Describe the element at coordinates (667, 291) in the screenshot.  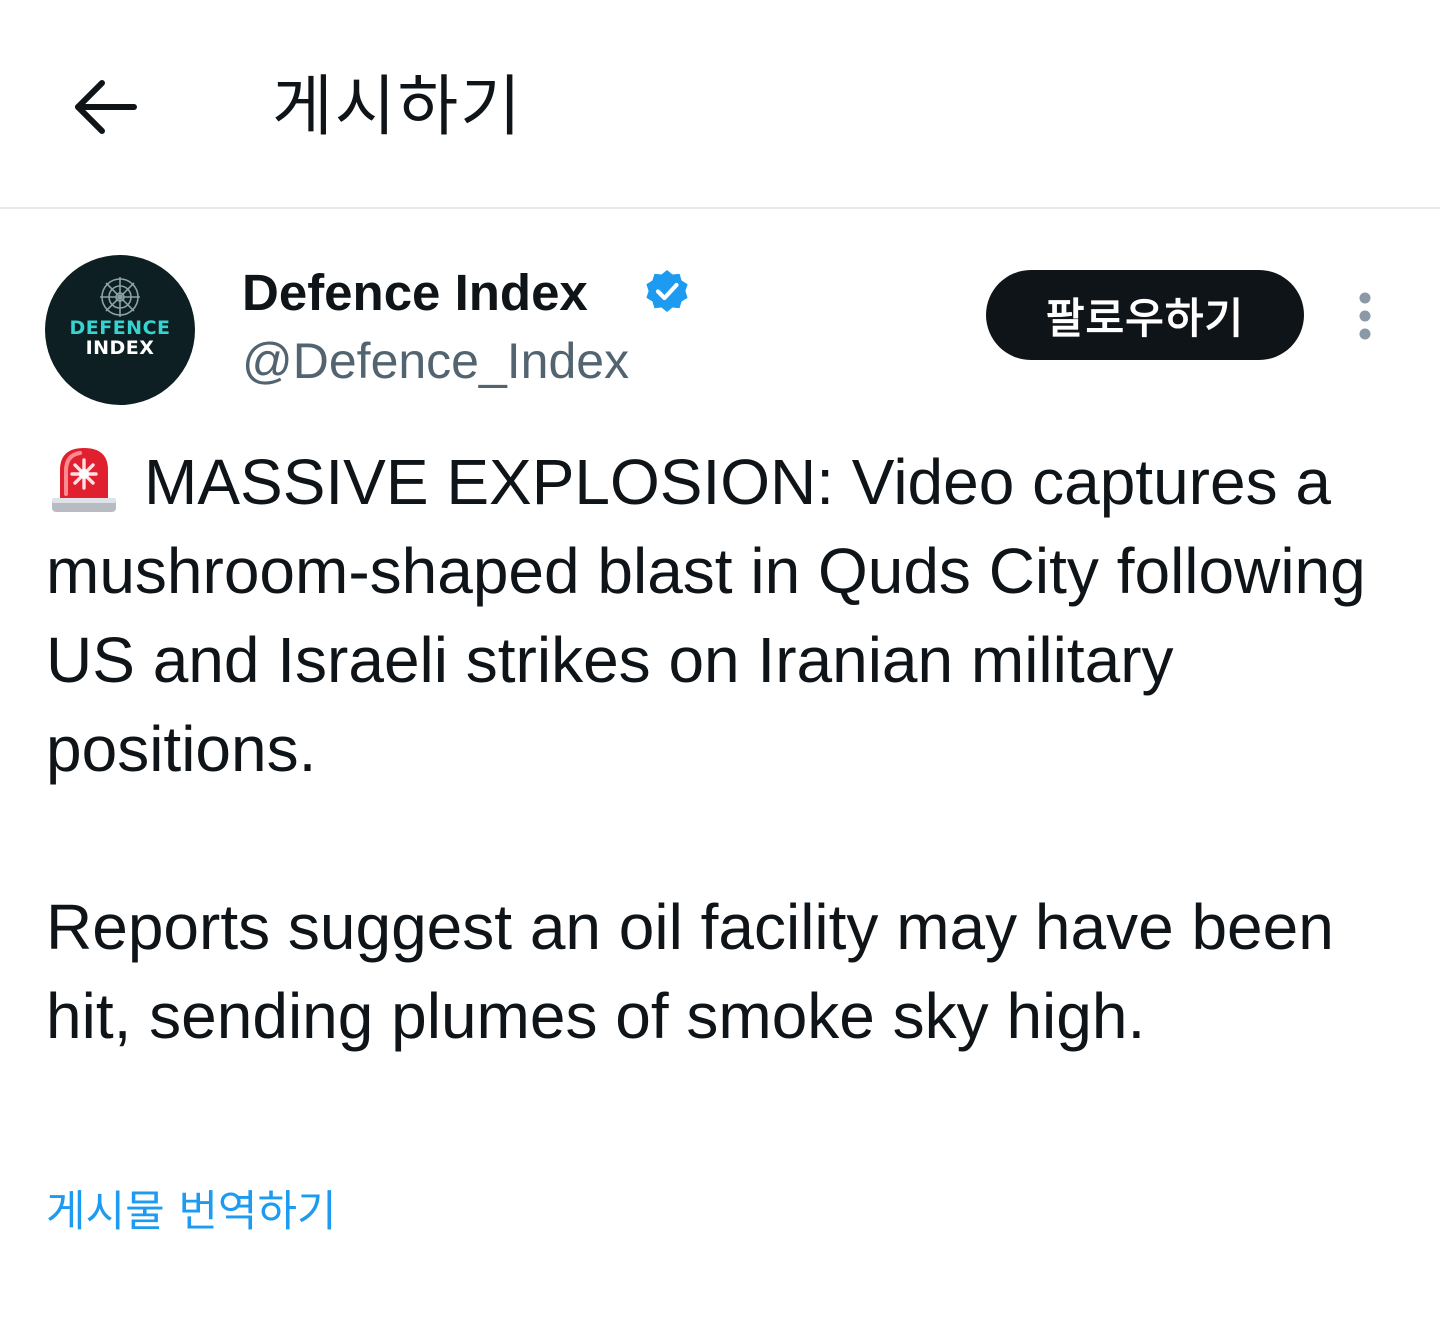
I see `verified-badge-icon` at that location.